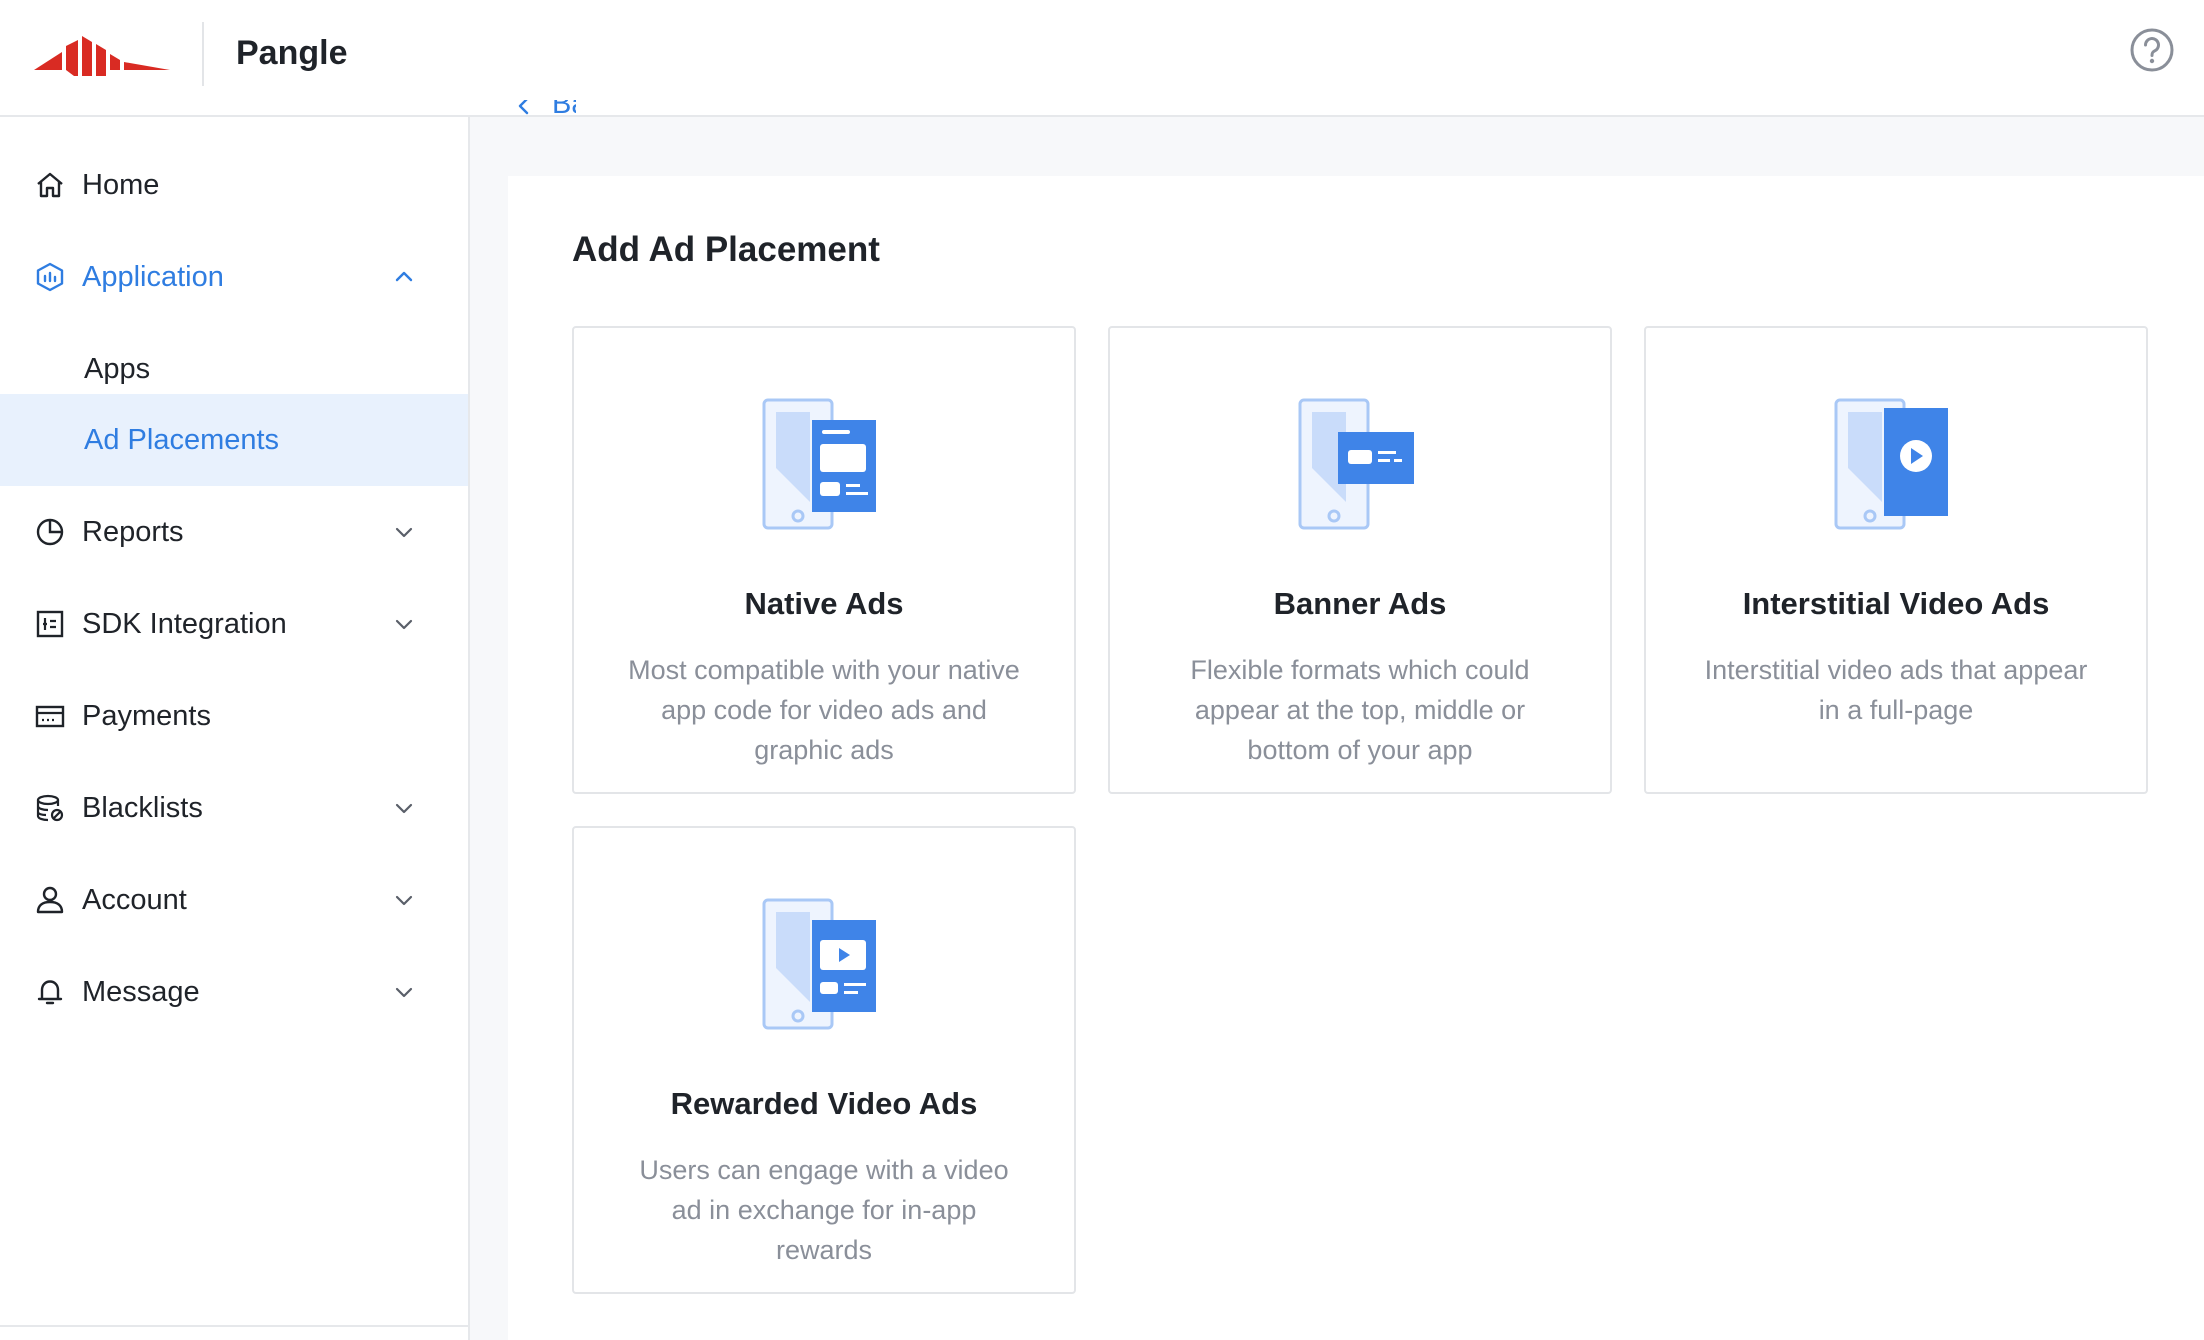 The height and width of the screenshot is (1340, 2204). I want to click on sidebar-divider, so click(234, 1326).